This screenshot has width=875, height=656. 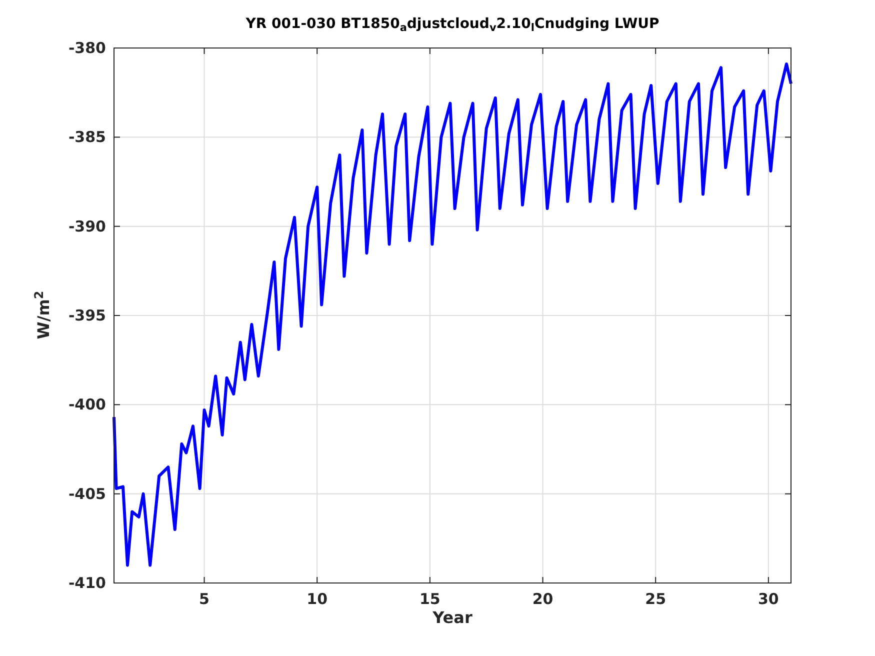 I want to click on y-tick-label: -385, so click(x=87, y=137).